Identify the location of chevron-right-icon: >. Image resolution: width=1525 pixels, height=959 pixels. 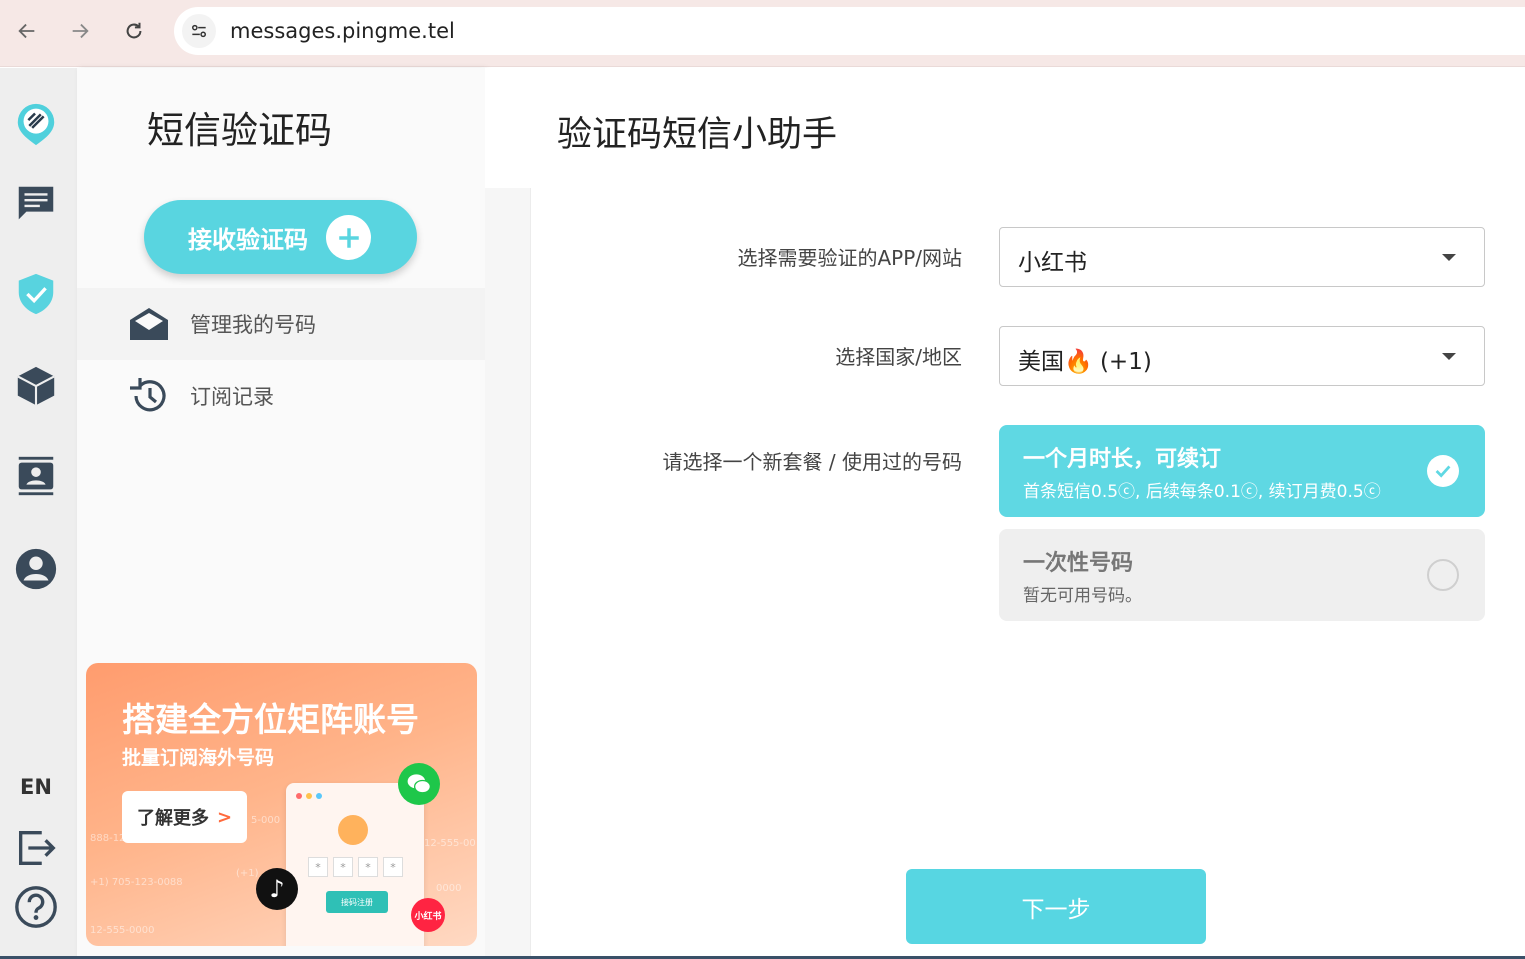
(224, 817).